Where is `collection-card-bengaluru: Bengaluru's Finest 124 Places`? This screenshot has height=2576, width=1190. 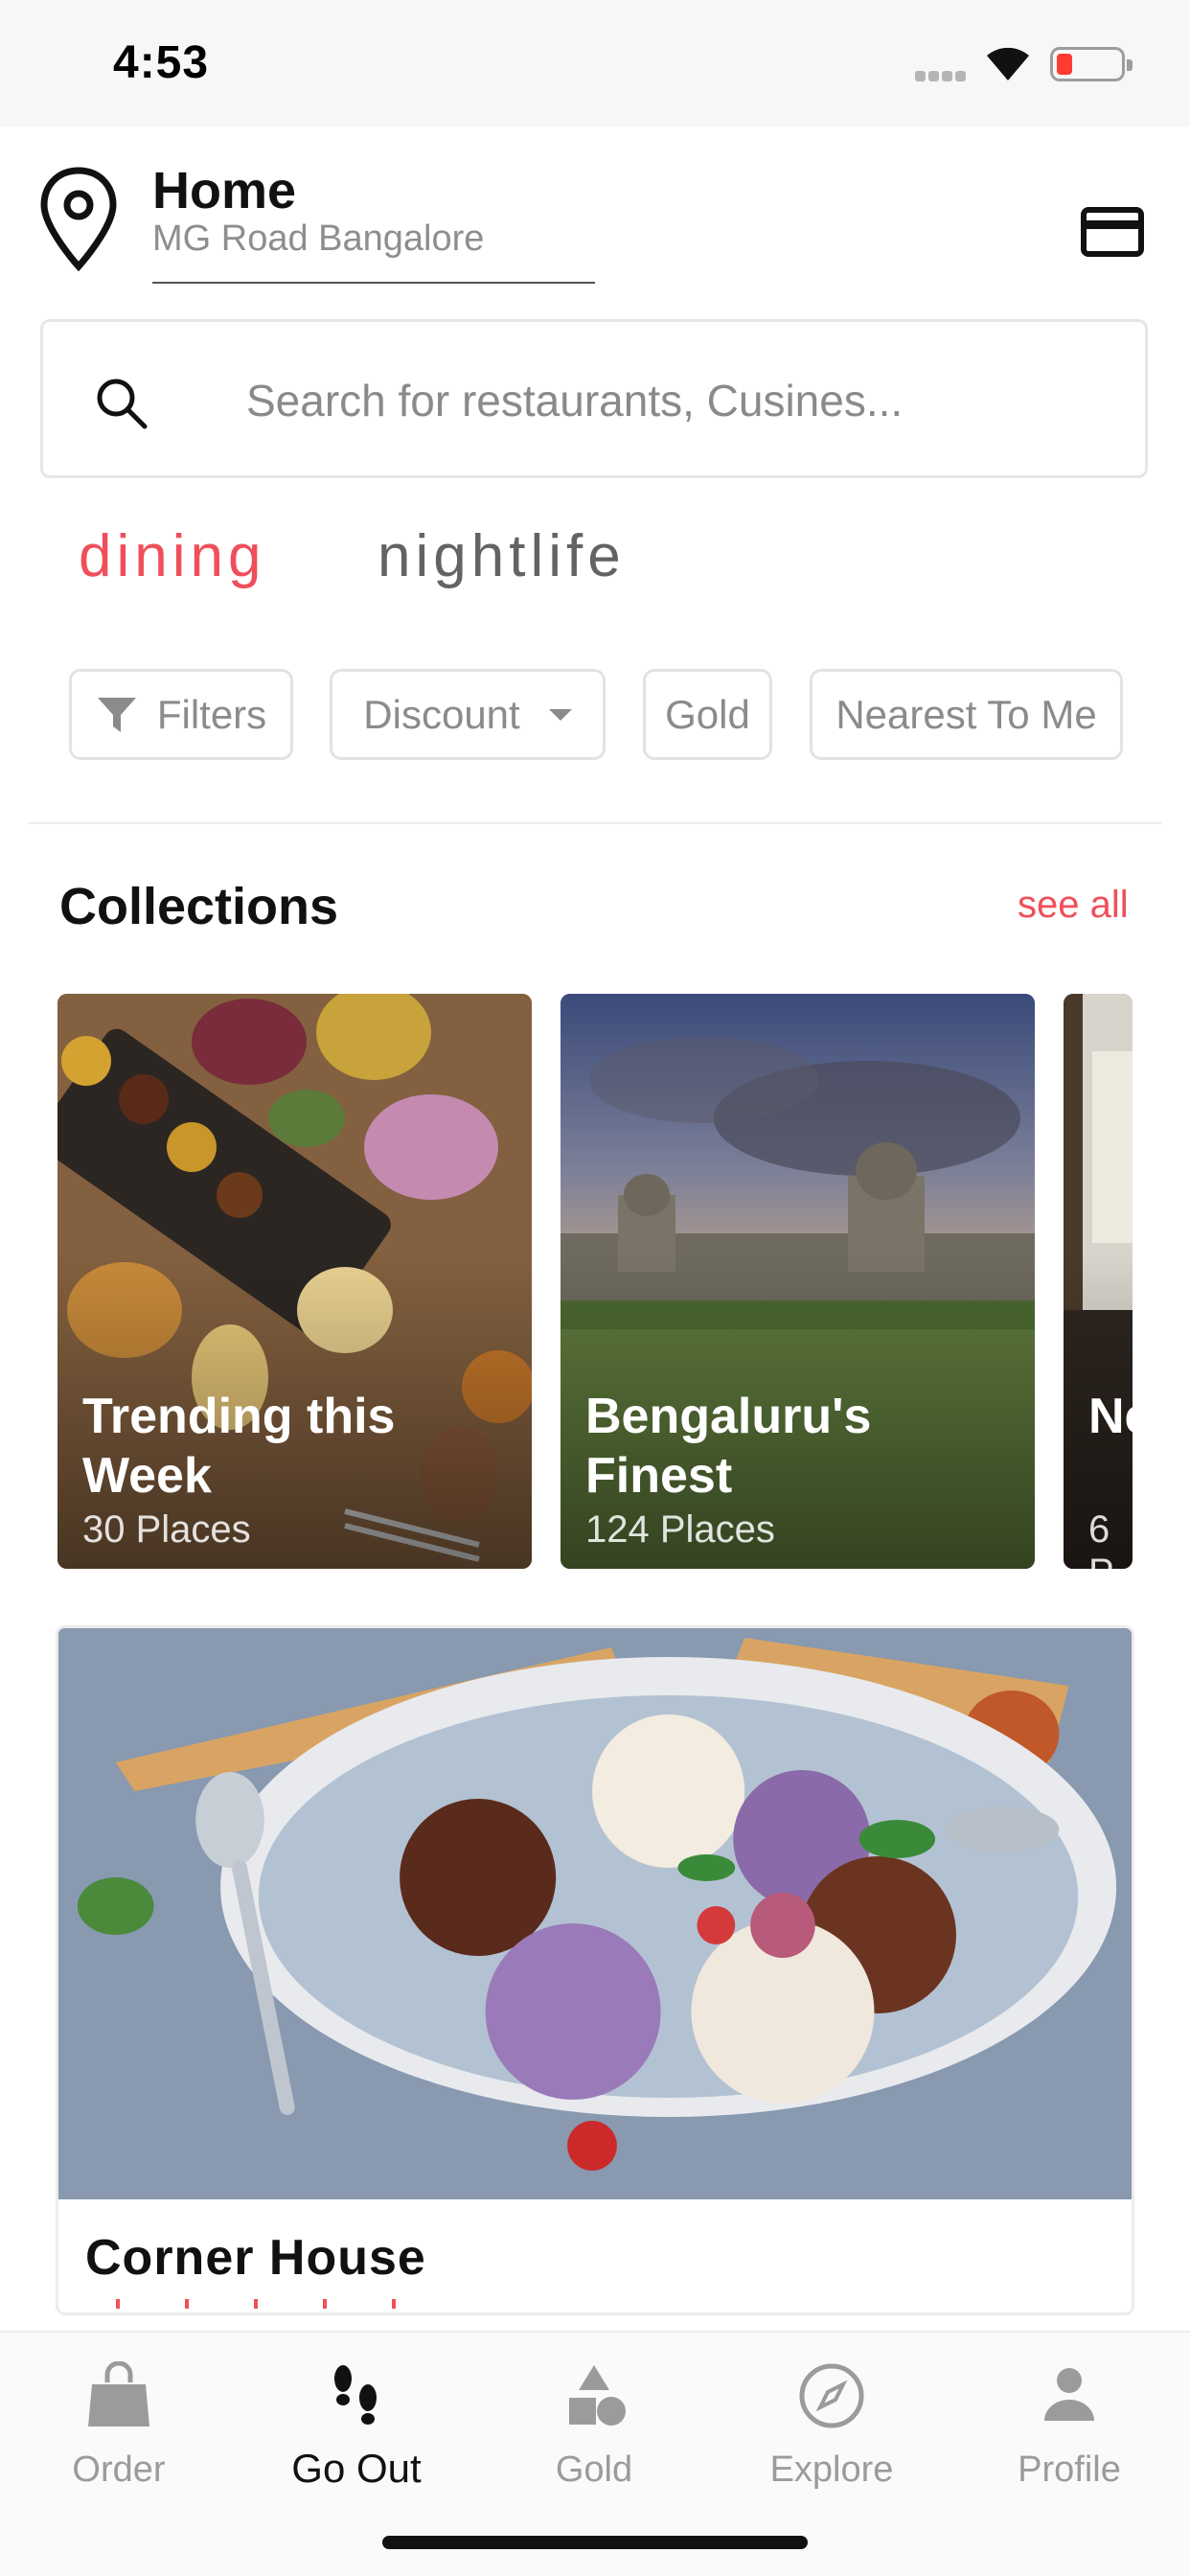 collection-card-bengaluru: Bengaluru's Finest 124 Places is located at coordinates (798, 1281).